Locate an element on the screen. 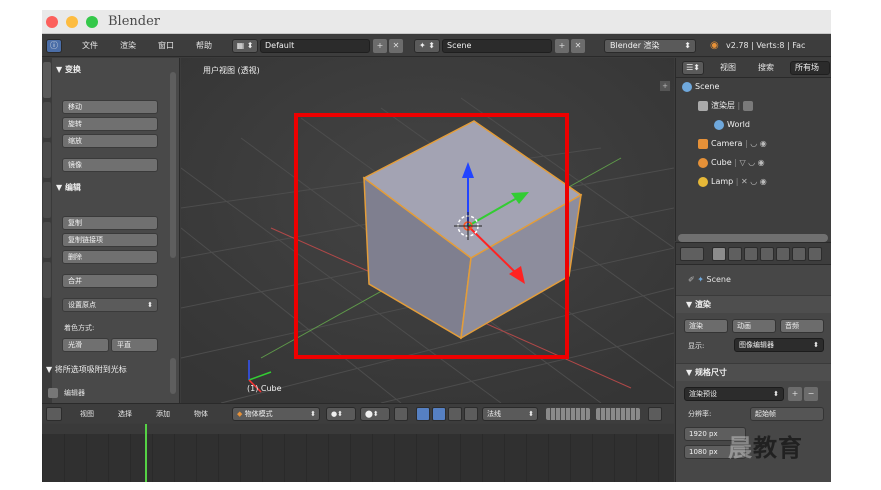 The width and height of the screenshot is (881, 490). operator-panel-header: ▼ 将所选项吸附到光标 is located at coordinates (86, 369).